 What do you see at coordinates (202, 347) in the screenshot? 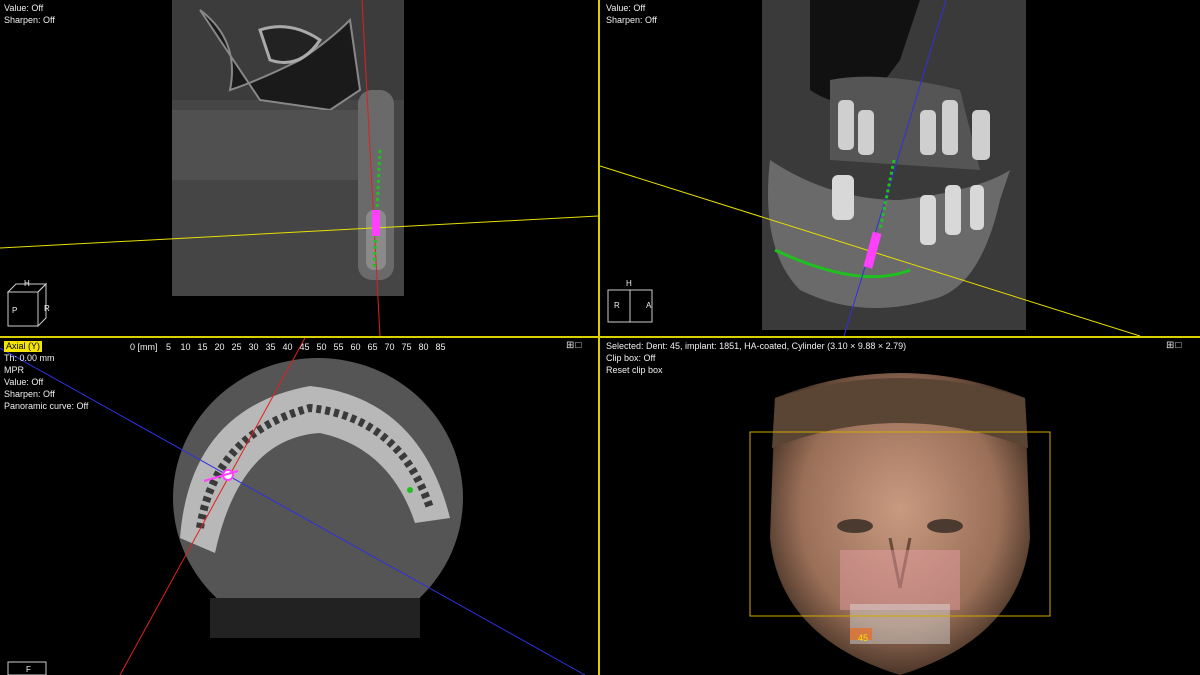
I see `ruler-tick-label: 15` at bounding box center [202, 347].